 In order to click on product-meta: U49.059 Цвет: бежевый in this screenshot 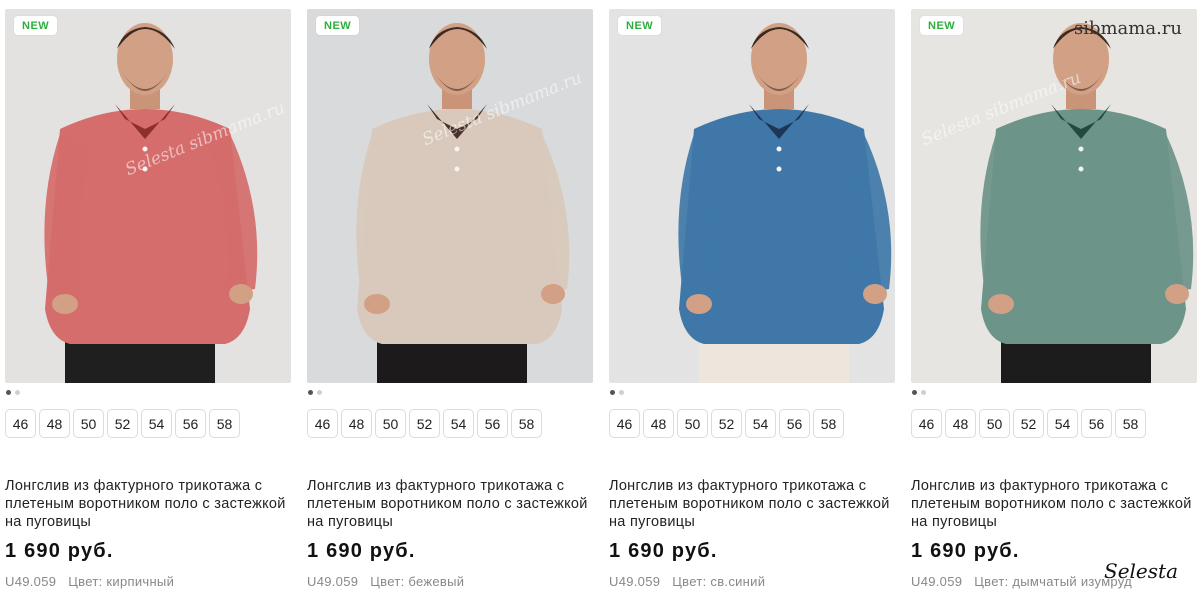, I will do `click(385, 581)`.